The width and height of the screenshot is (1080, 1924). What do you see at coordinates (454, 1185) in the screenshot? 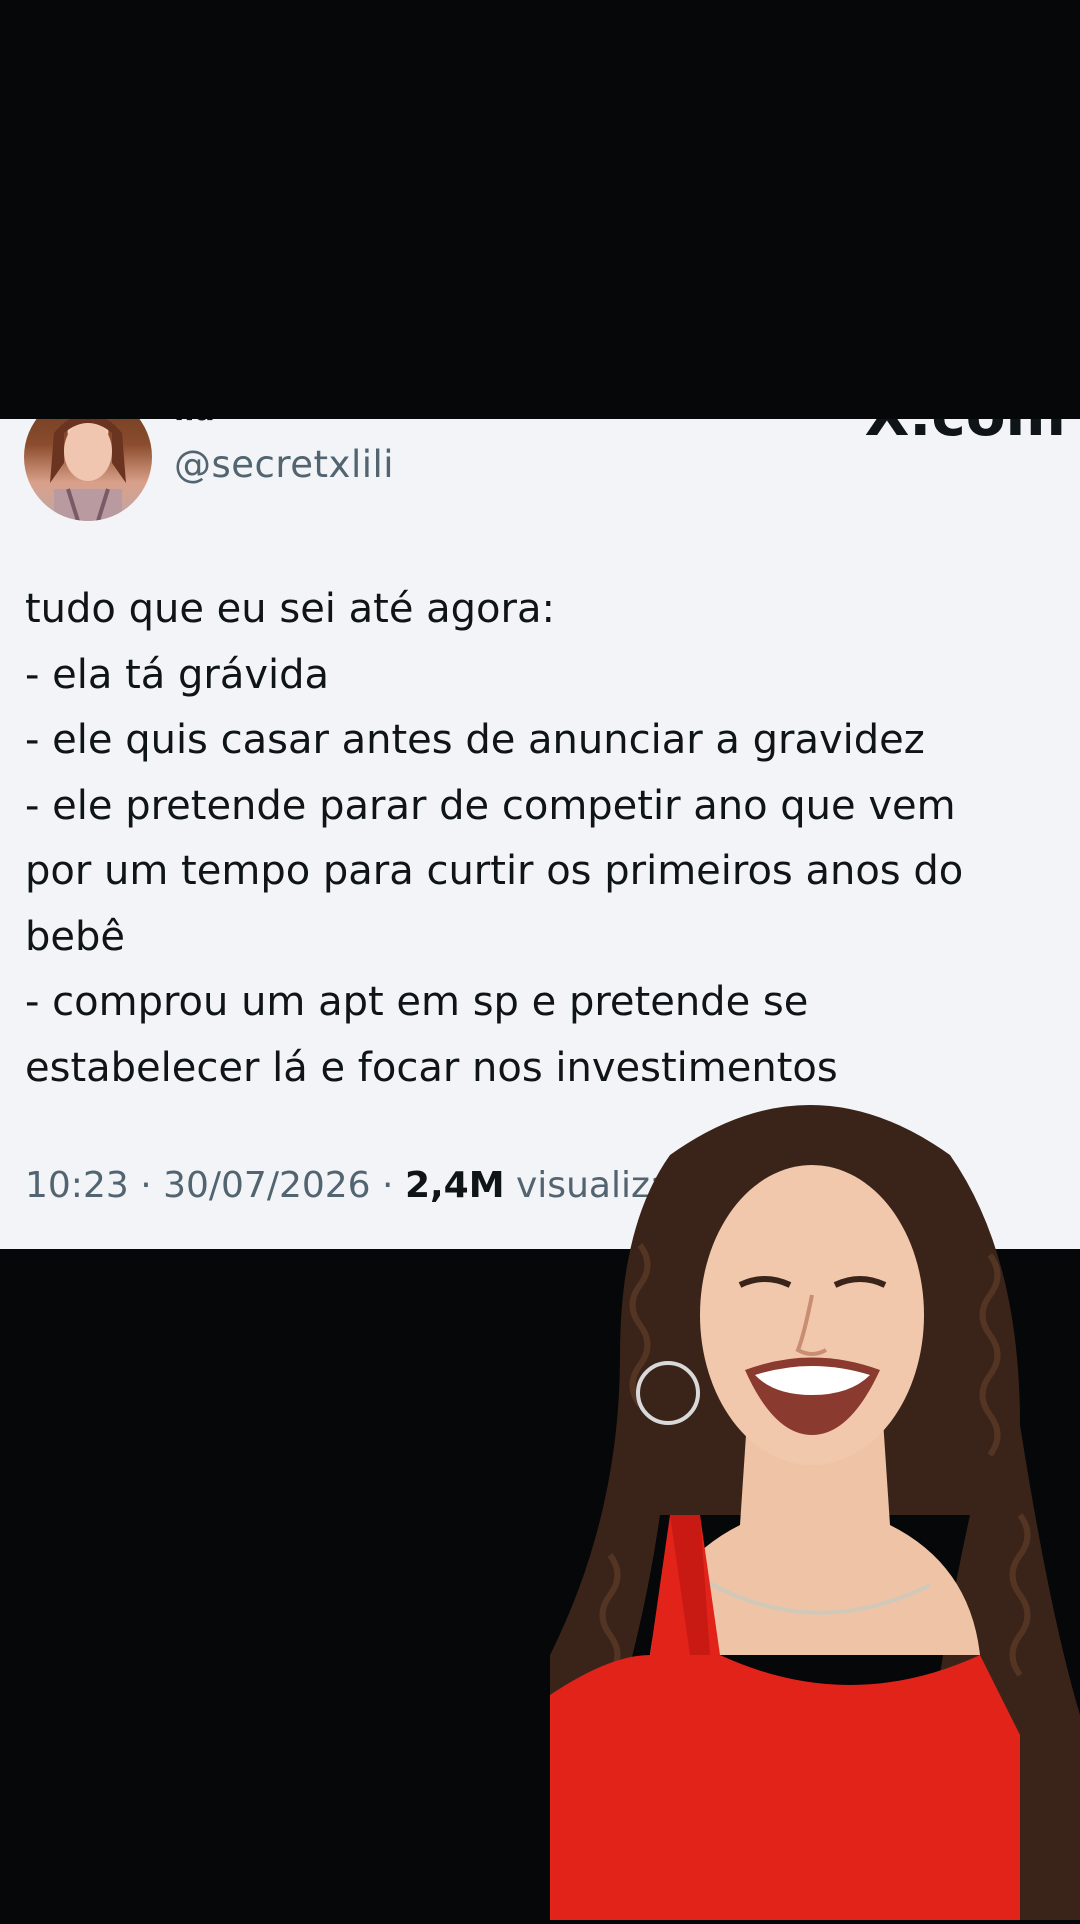
I see `views-count: 2,4M` at bounding box center [454, 1185].